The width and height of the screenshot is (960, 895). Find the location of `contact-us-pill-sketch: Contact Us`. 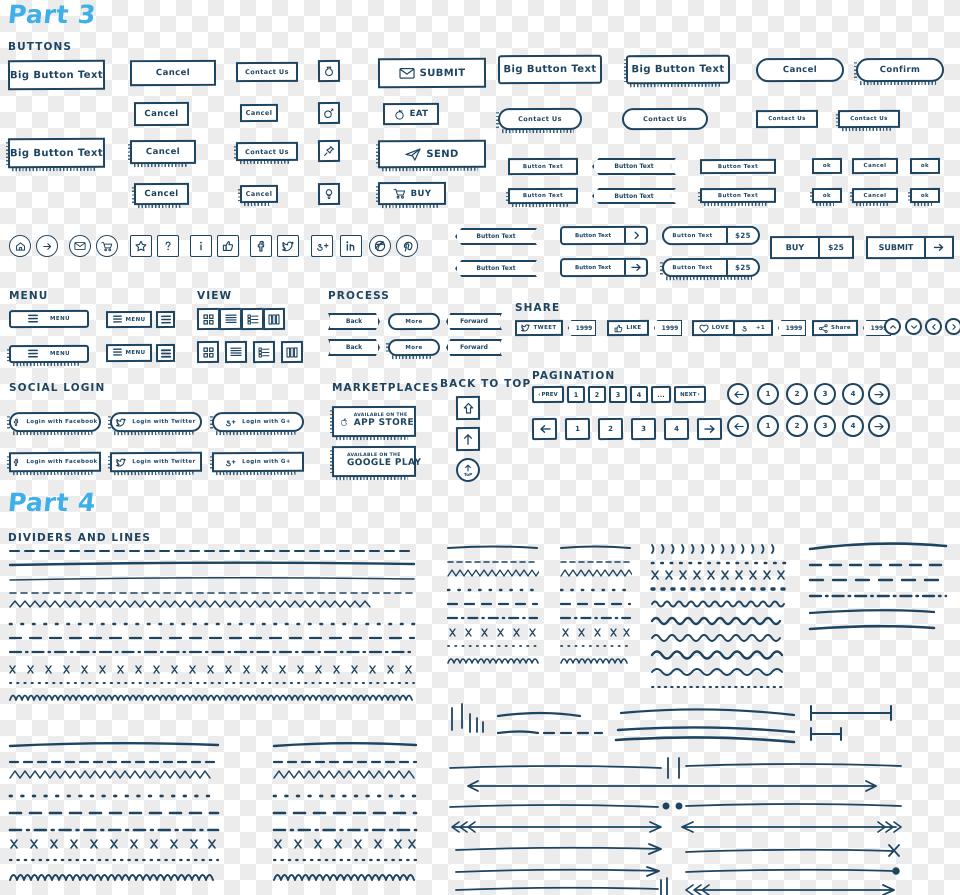

contact-us-pill-sketch: Contact Us is located at coordinates (540, 119).